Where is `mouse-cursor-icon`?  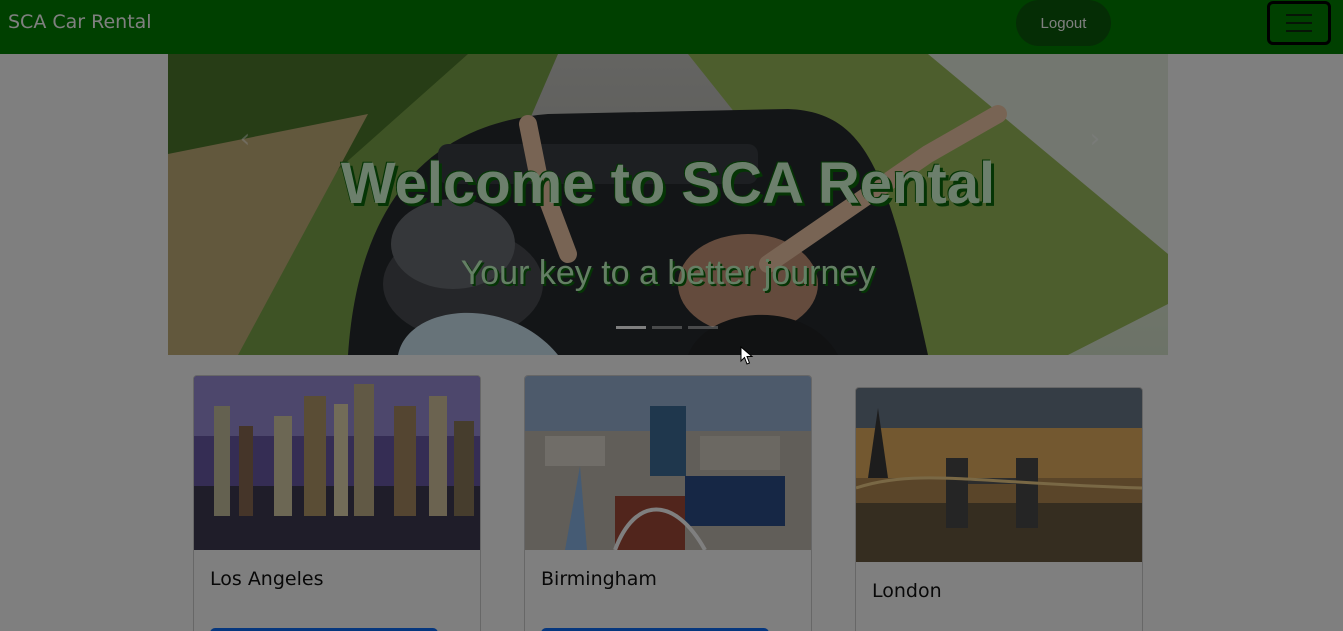
mouse-cursor-icon is located at coordinates (747, 355).